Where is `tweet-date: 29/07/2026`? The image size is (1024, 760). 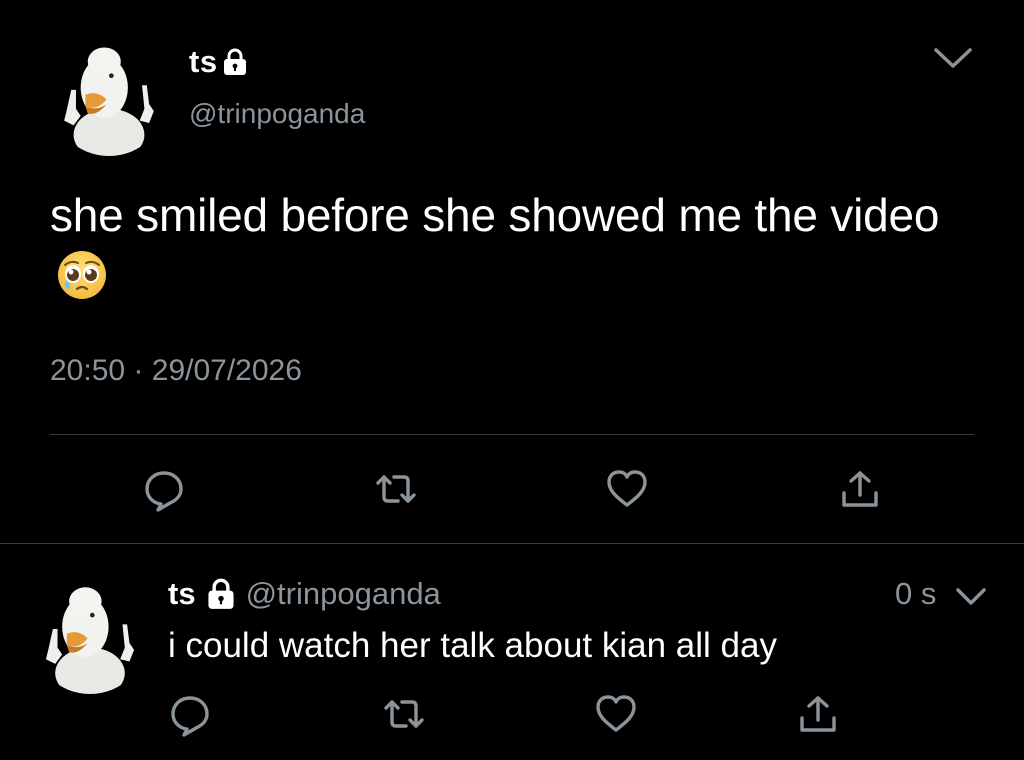
tweet-date: 29/07/2026 is located at coordinates (226, 370).